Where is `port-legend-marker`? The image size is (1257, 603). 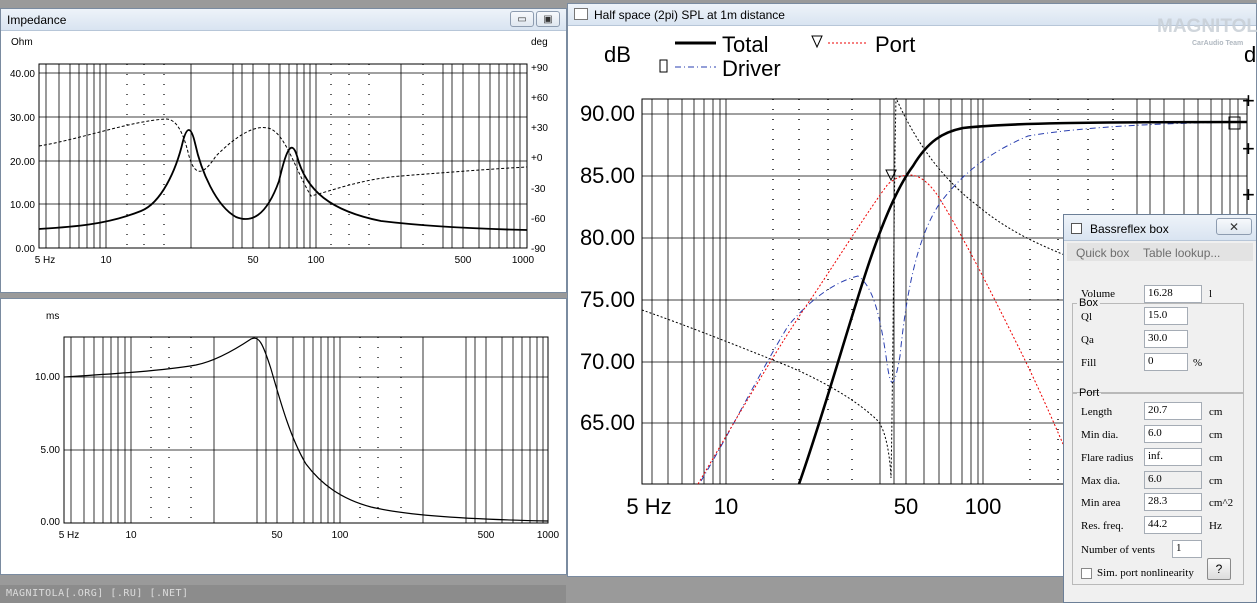 port-legend-marker is located at coordinates (817, 42).